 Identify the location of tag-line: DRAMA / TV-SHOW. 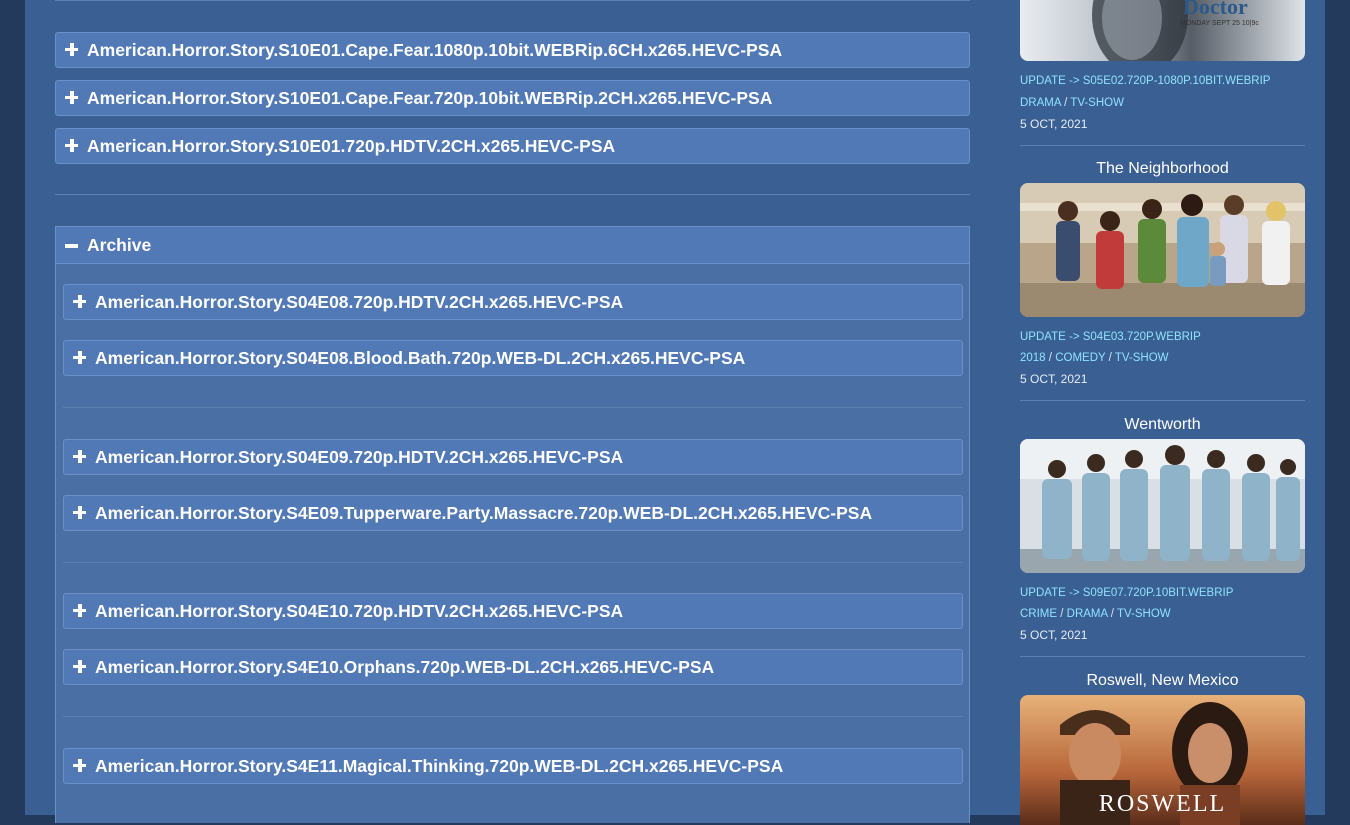
(1072, 103).